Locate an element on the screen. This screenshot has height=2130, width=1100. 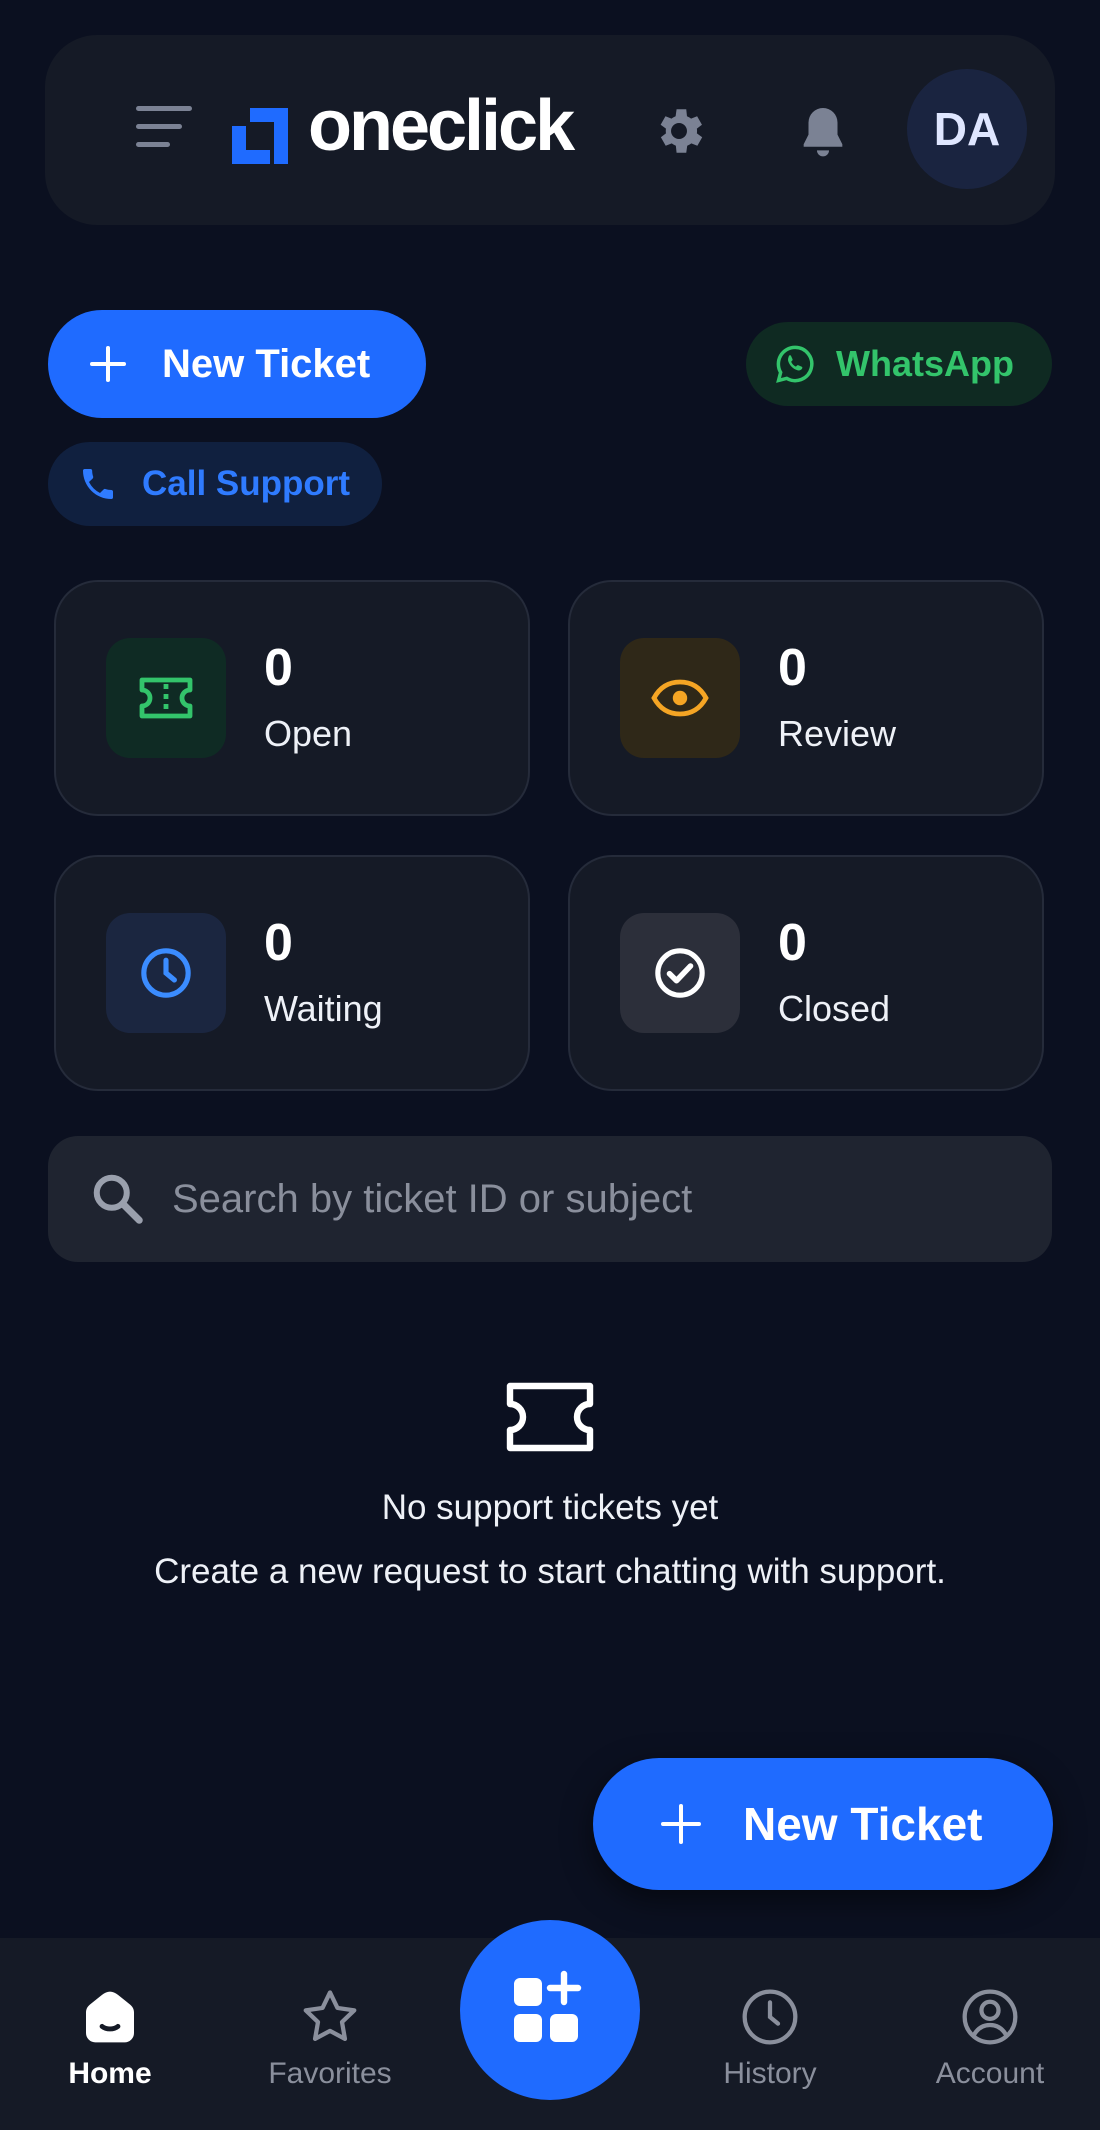
stat-card-waiting: 0 Waiting is located at coordinates (292, 973).